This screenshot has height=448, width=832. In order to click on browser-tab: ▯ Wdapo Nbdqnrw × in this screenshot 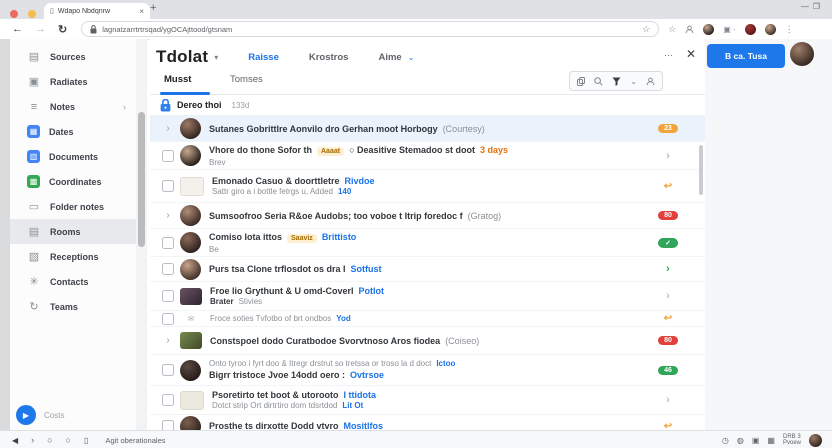, I will do `click(97, 11)`.